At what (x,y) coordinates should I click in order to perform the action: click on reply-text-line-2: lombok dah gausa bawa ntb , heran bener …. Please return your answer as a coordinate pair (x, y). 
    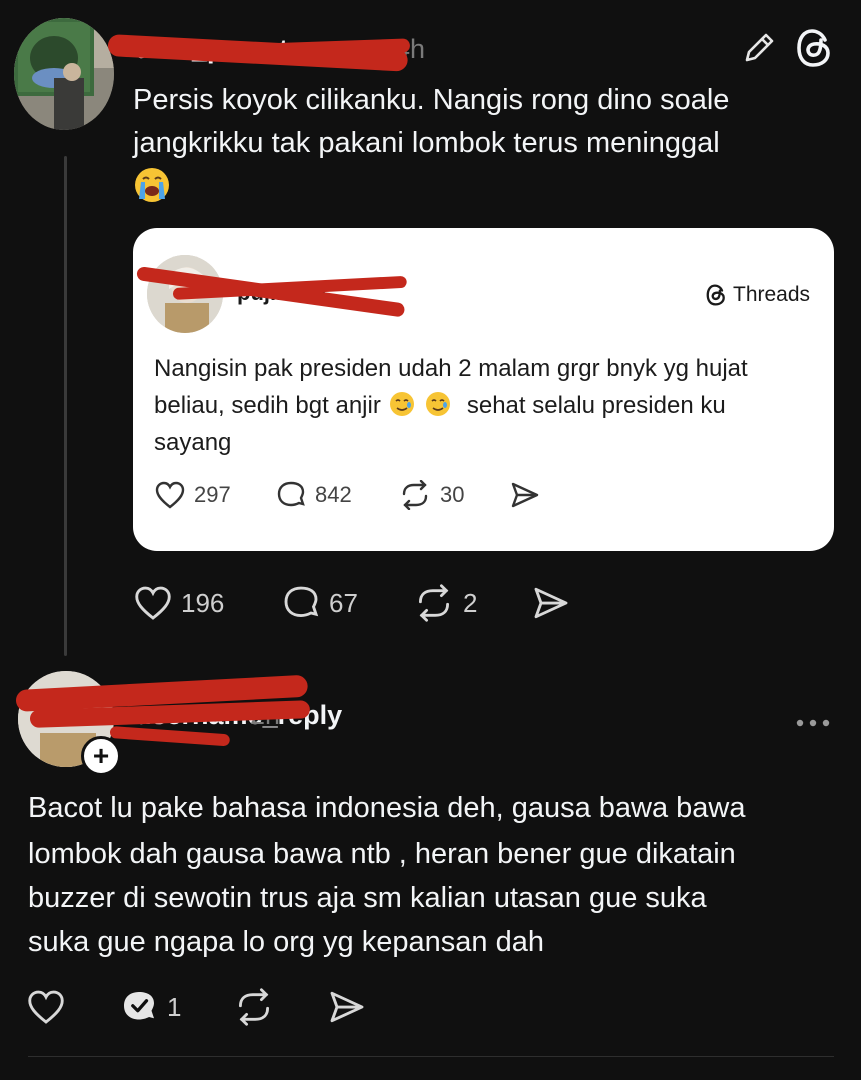
    Looking at the image, I should click on (382, 854).